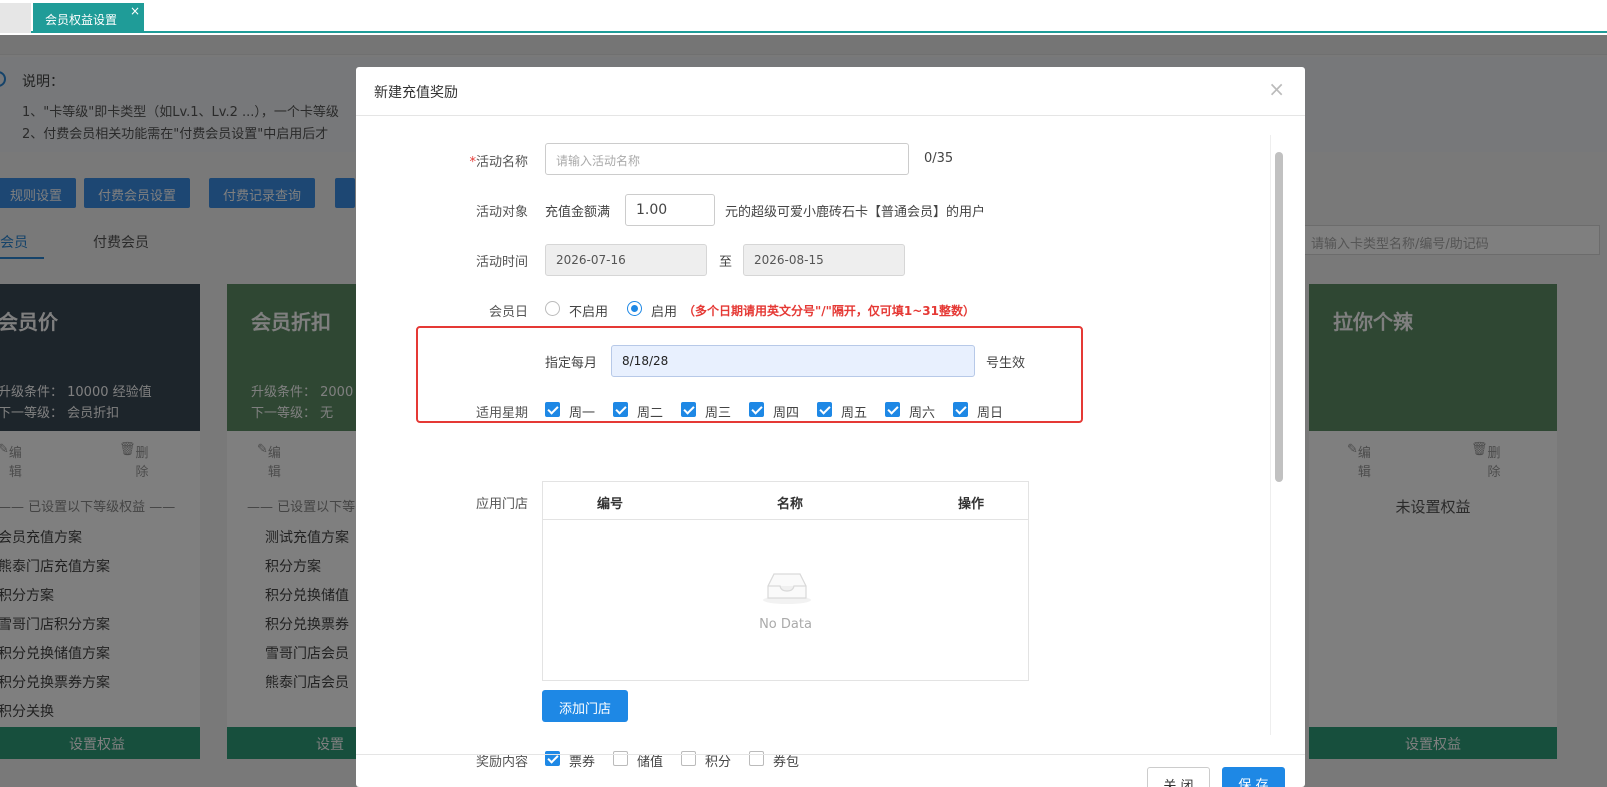  I want to click on member-day-off-label: 不启用, so click(589, 312).